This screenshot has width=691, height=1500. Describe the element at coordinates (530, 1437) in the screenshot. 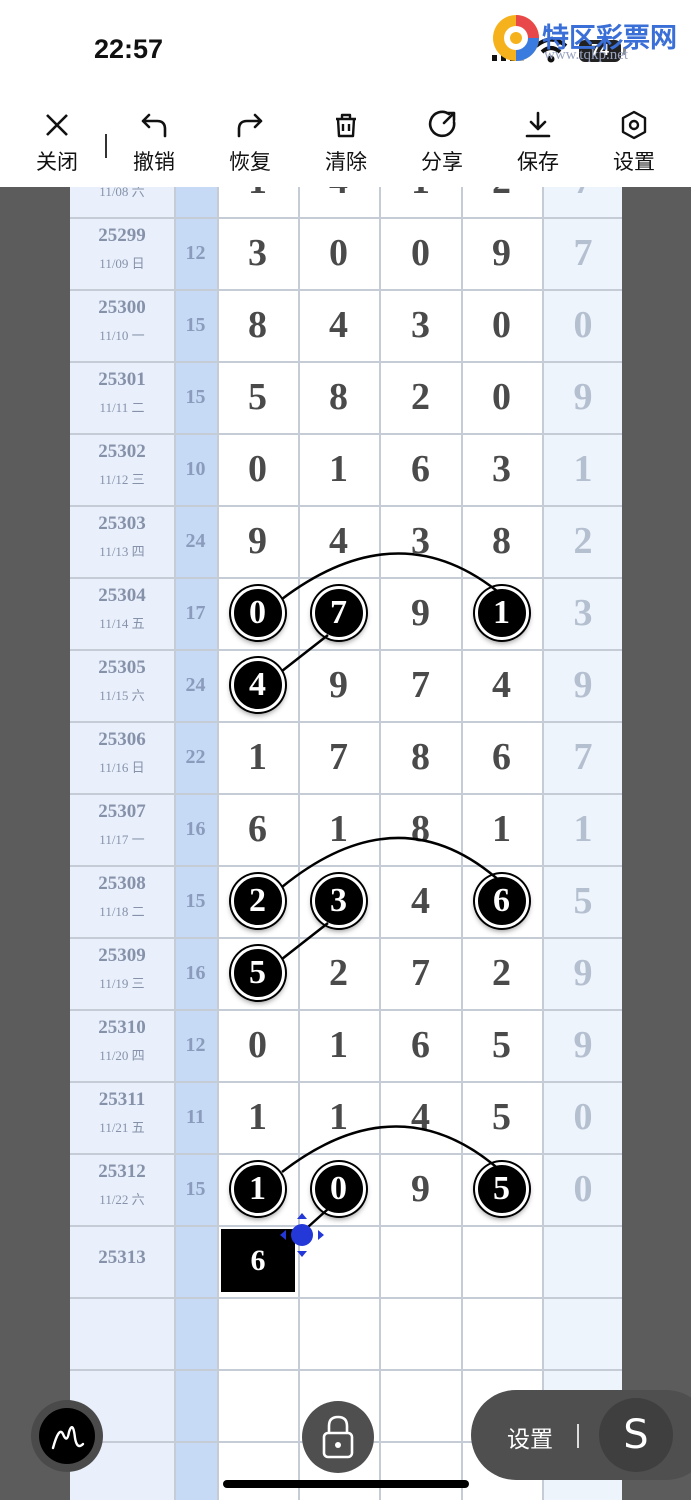

I see `settings-pill-label: 设置` at that location.